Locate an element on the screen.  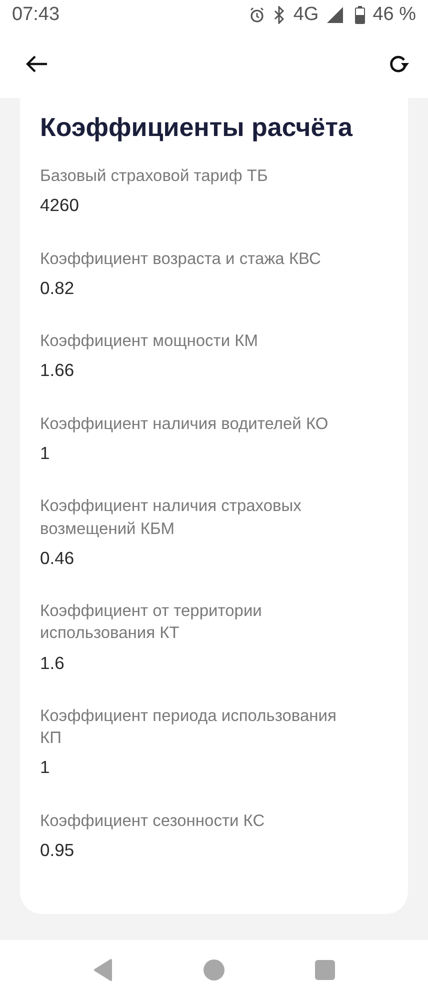
coefficient-label: Коэффициент сезонности КС is located at coordinates (153, 821).